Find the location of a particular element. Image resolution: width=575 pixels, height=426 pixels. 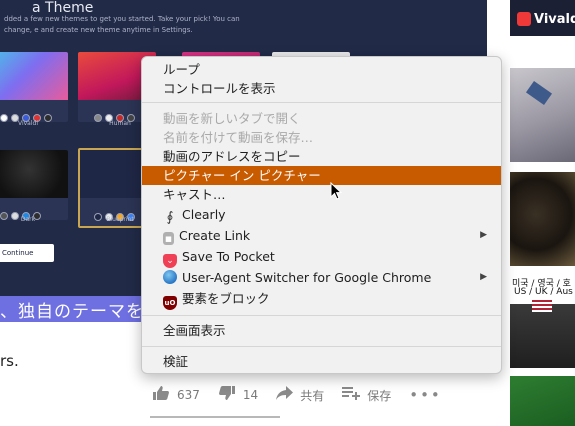

menu-item-picture-in-picture-label: ピクチャー イン ピクチャー is located at coordinates (242, 175).